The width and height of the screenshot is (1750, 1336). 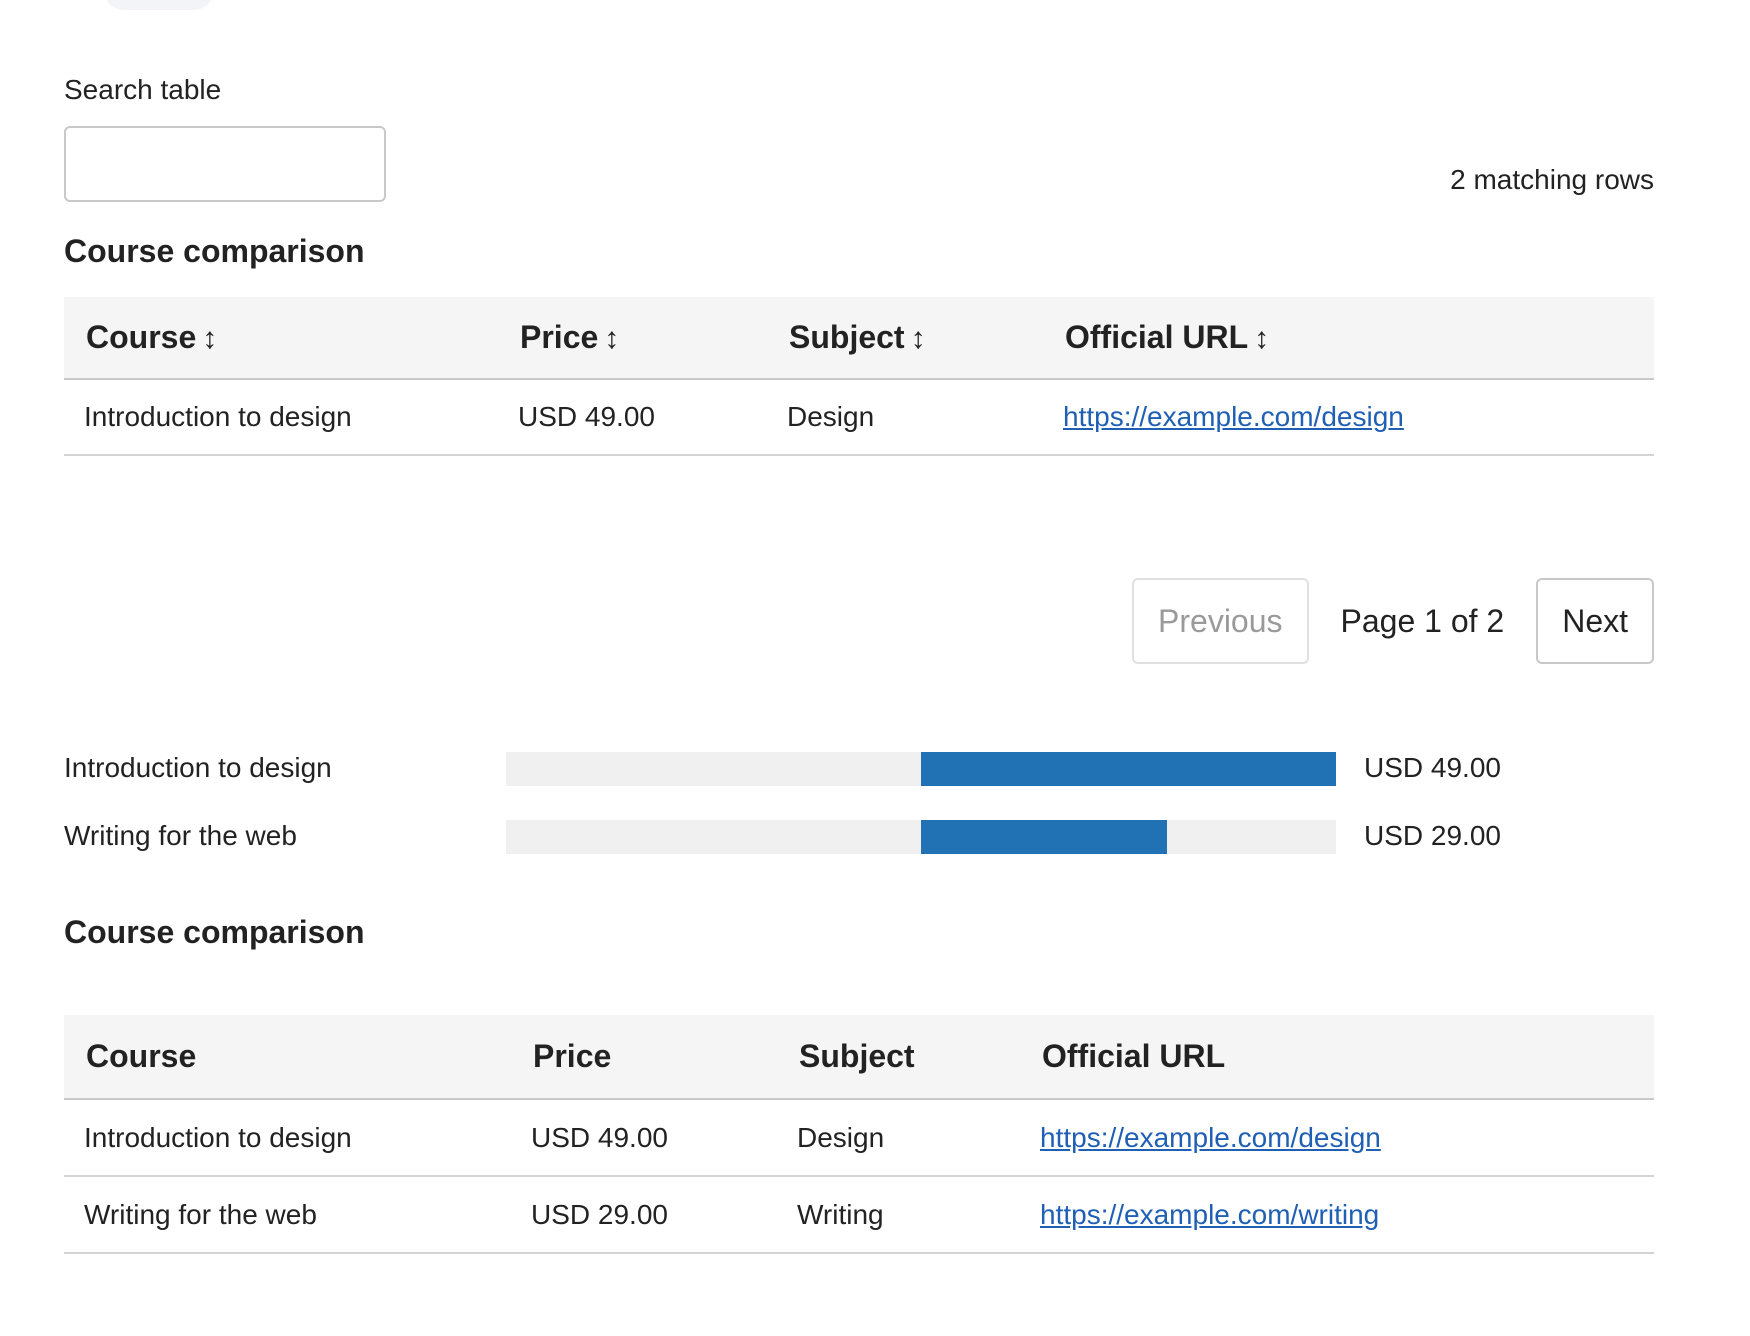 I want to click on bar-row: Writing for the web USD 29.00, so click(x=859, y=836).